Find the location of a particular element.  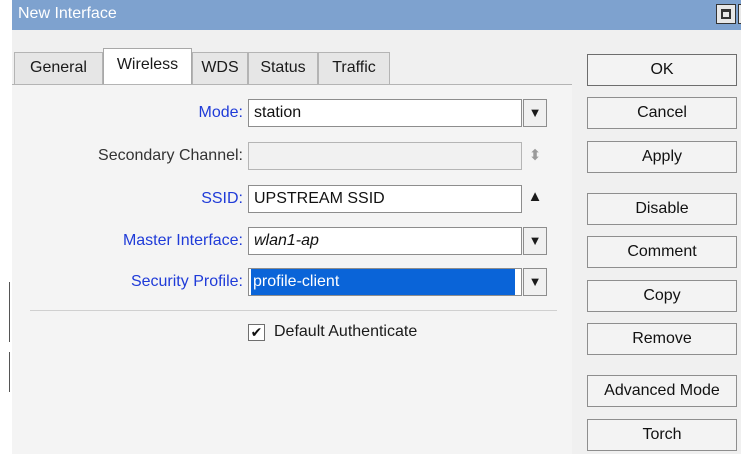

default-authenticate-checkbox: ✔ is located at coordinates (256, 332).